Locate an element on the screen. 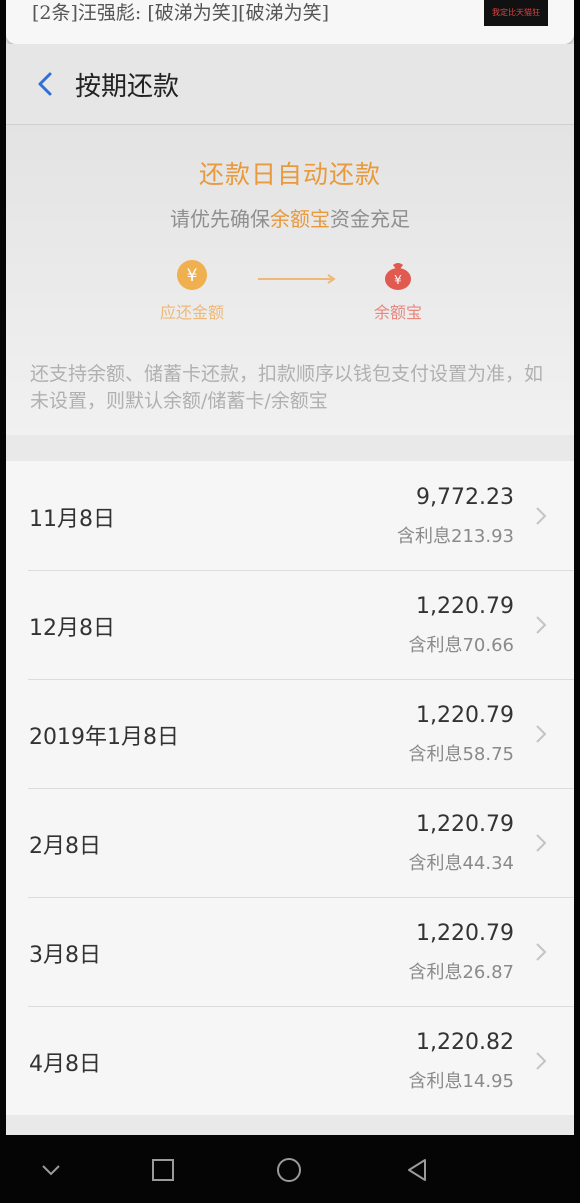 The width and height of the screenshot is (580, 1203). installment-date: 3月8日 is located at coordinates (65, 955).